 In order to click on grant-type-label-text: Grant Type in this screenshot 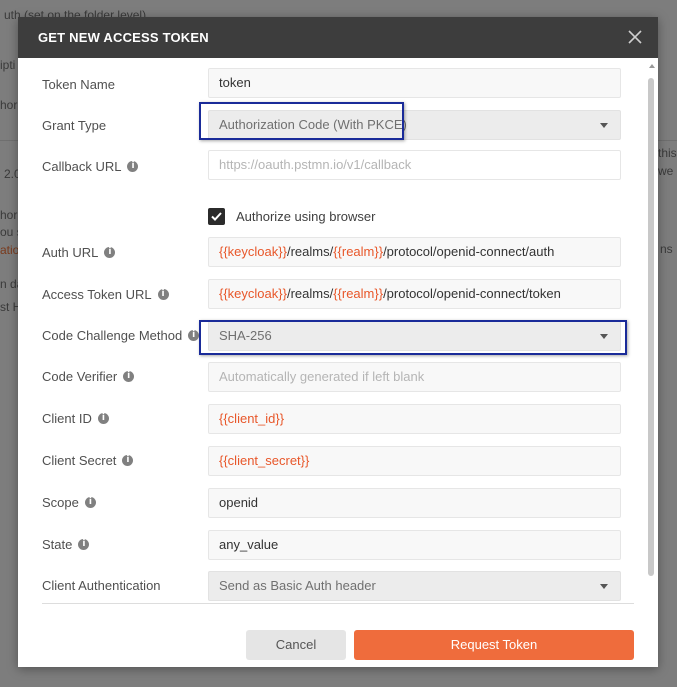, I will do `click(74, 125)`.